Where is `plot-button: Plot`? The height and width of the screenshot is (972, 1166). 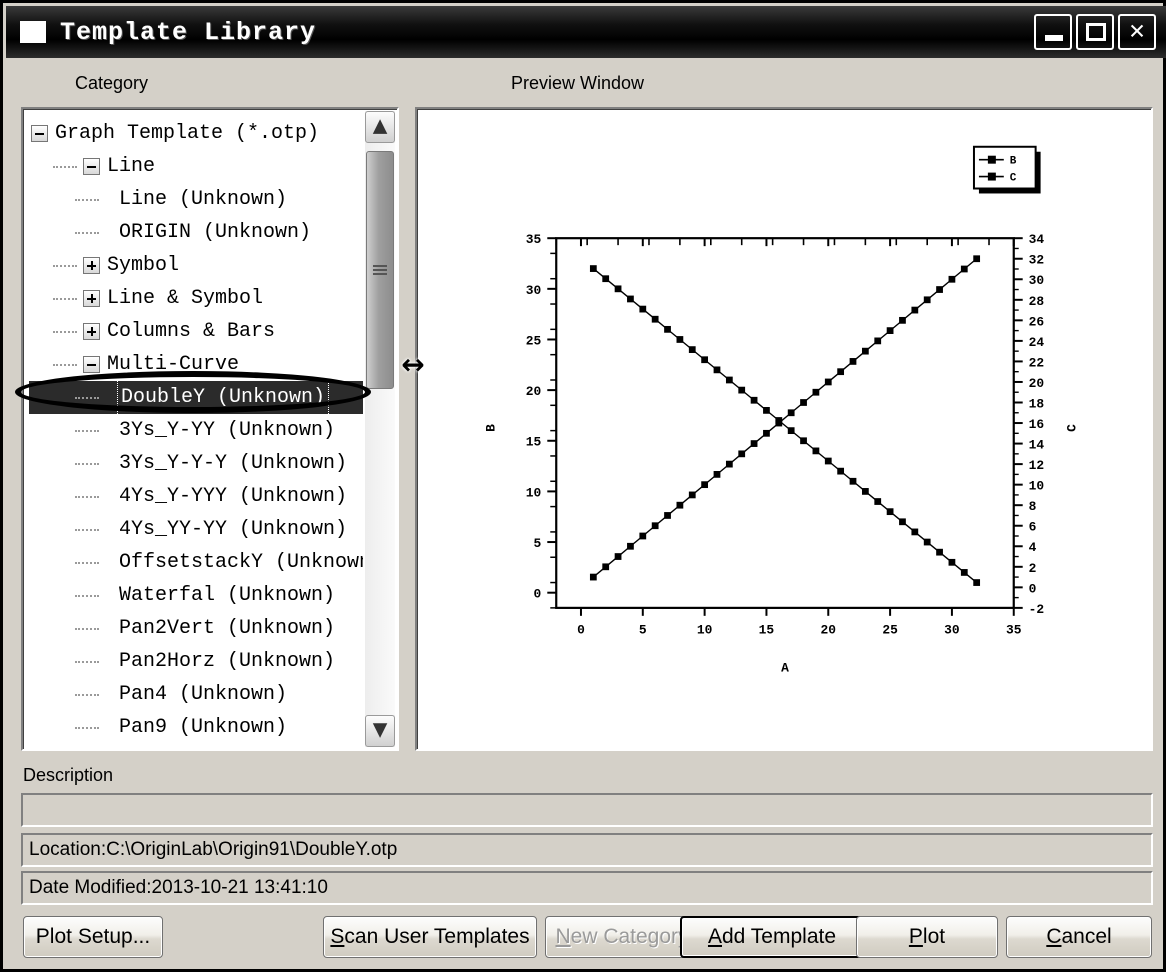 plot-button: Plot is located at coordinates (927, 937).